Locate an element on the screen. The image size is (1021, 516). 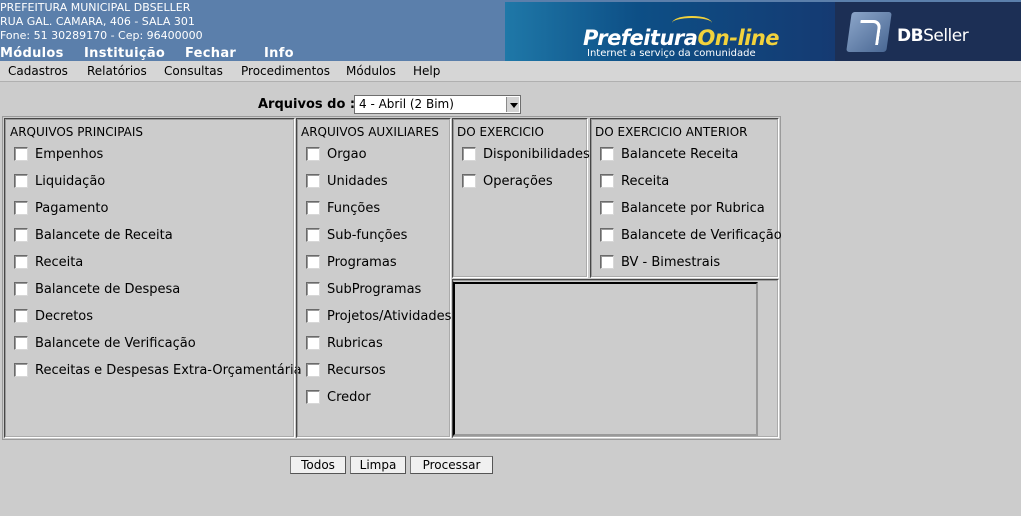
limpa-button: Limpa is located at coordinates (378, 465).